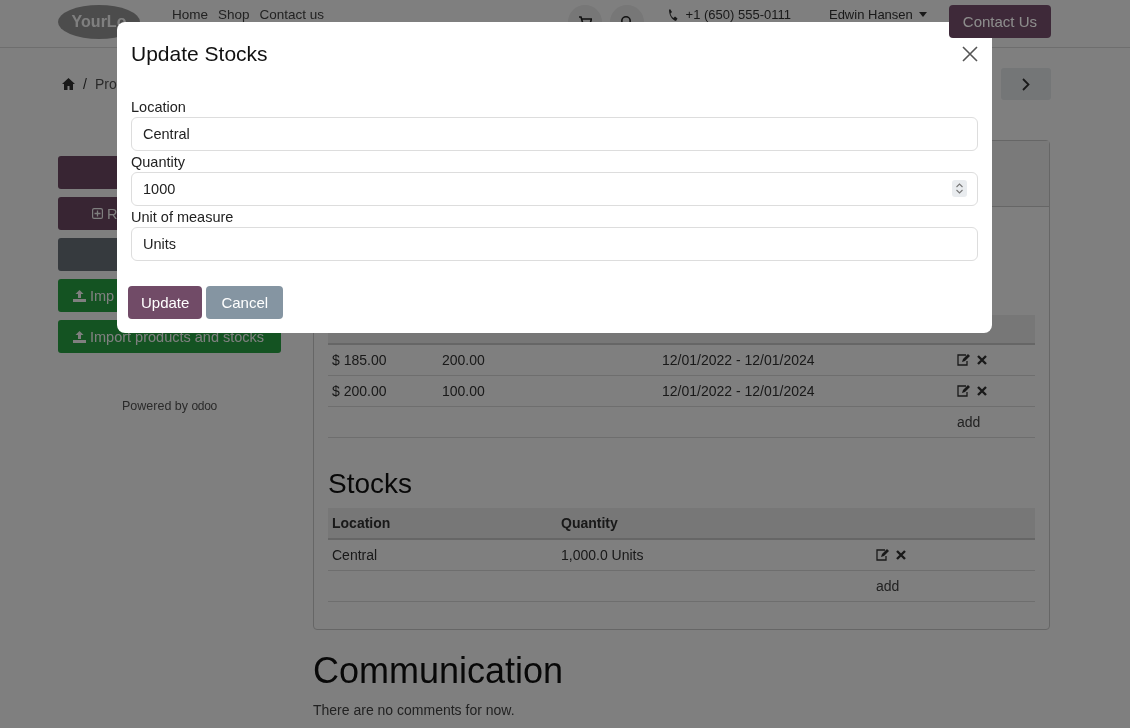  What do you see at coordinates (155, 406) in the screenshot?
I see `powered-by-text: Powered by` at bounding box center [155, 406].